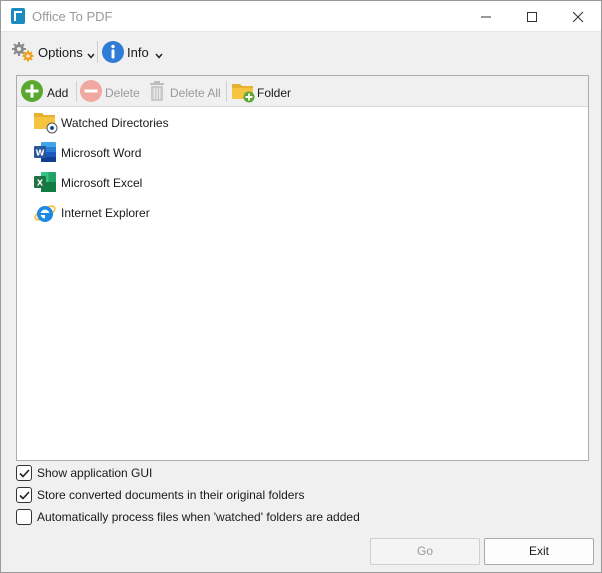 The width and height of the screenshot is (602, 573). I want to click on show-gui-option: Show application GUI, so click(301, 473).